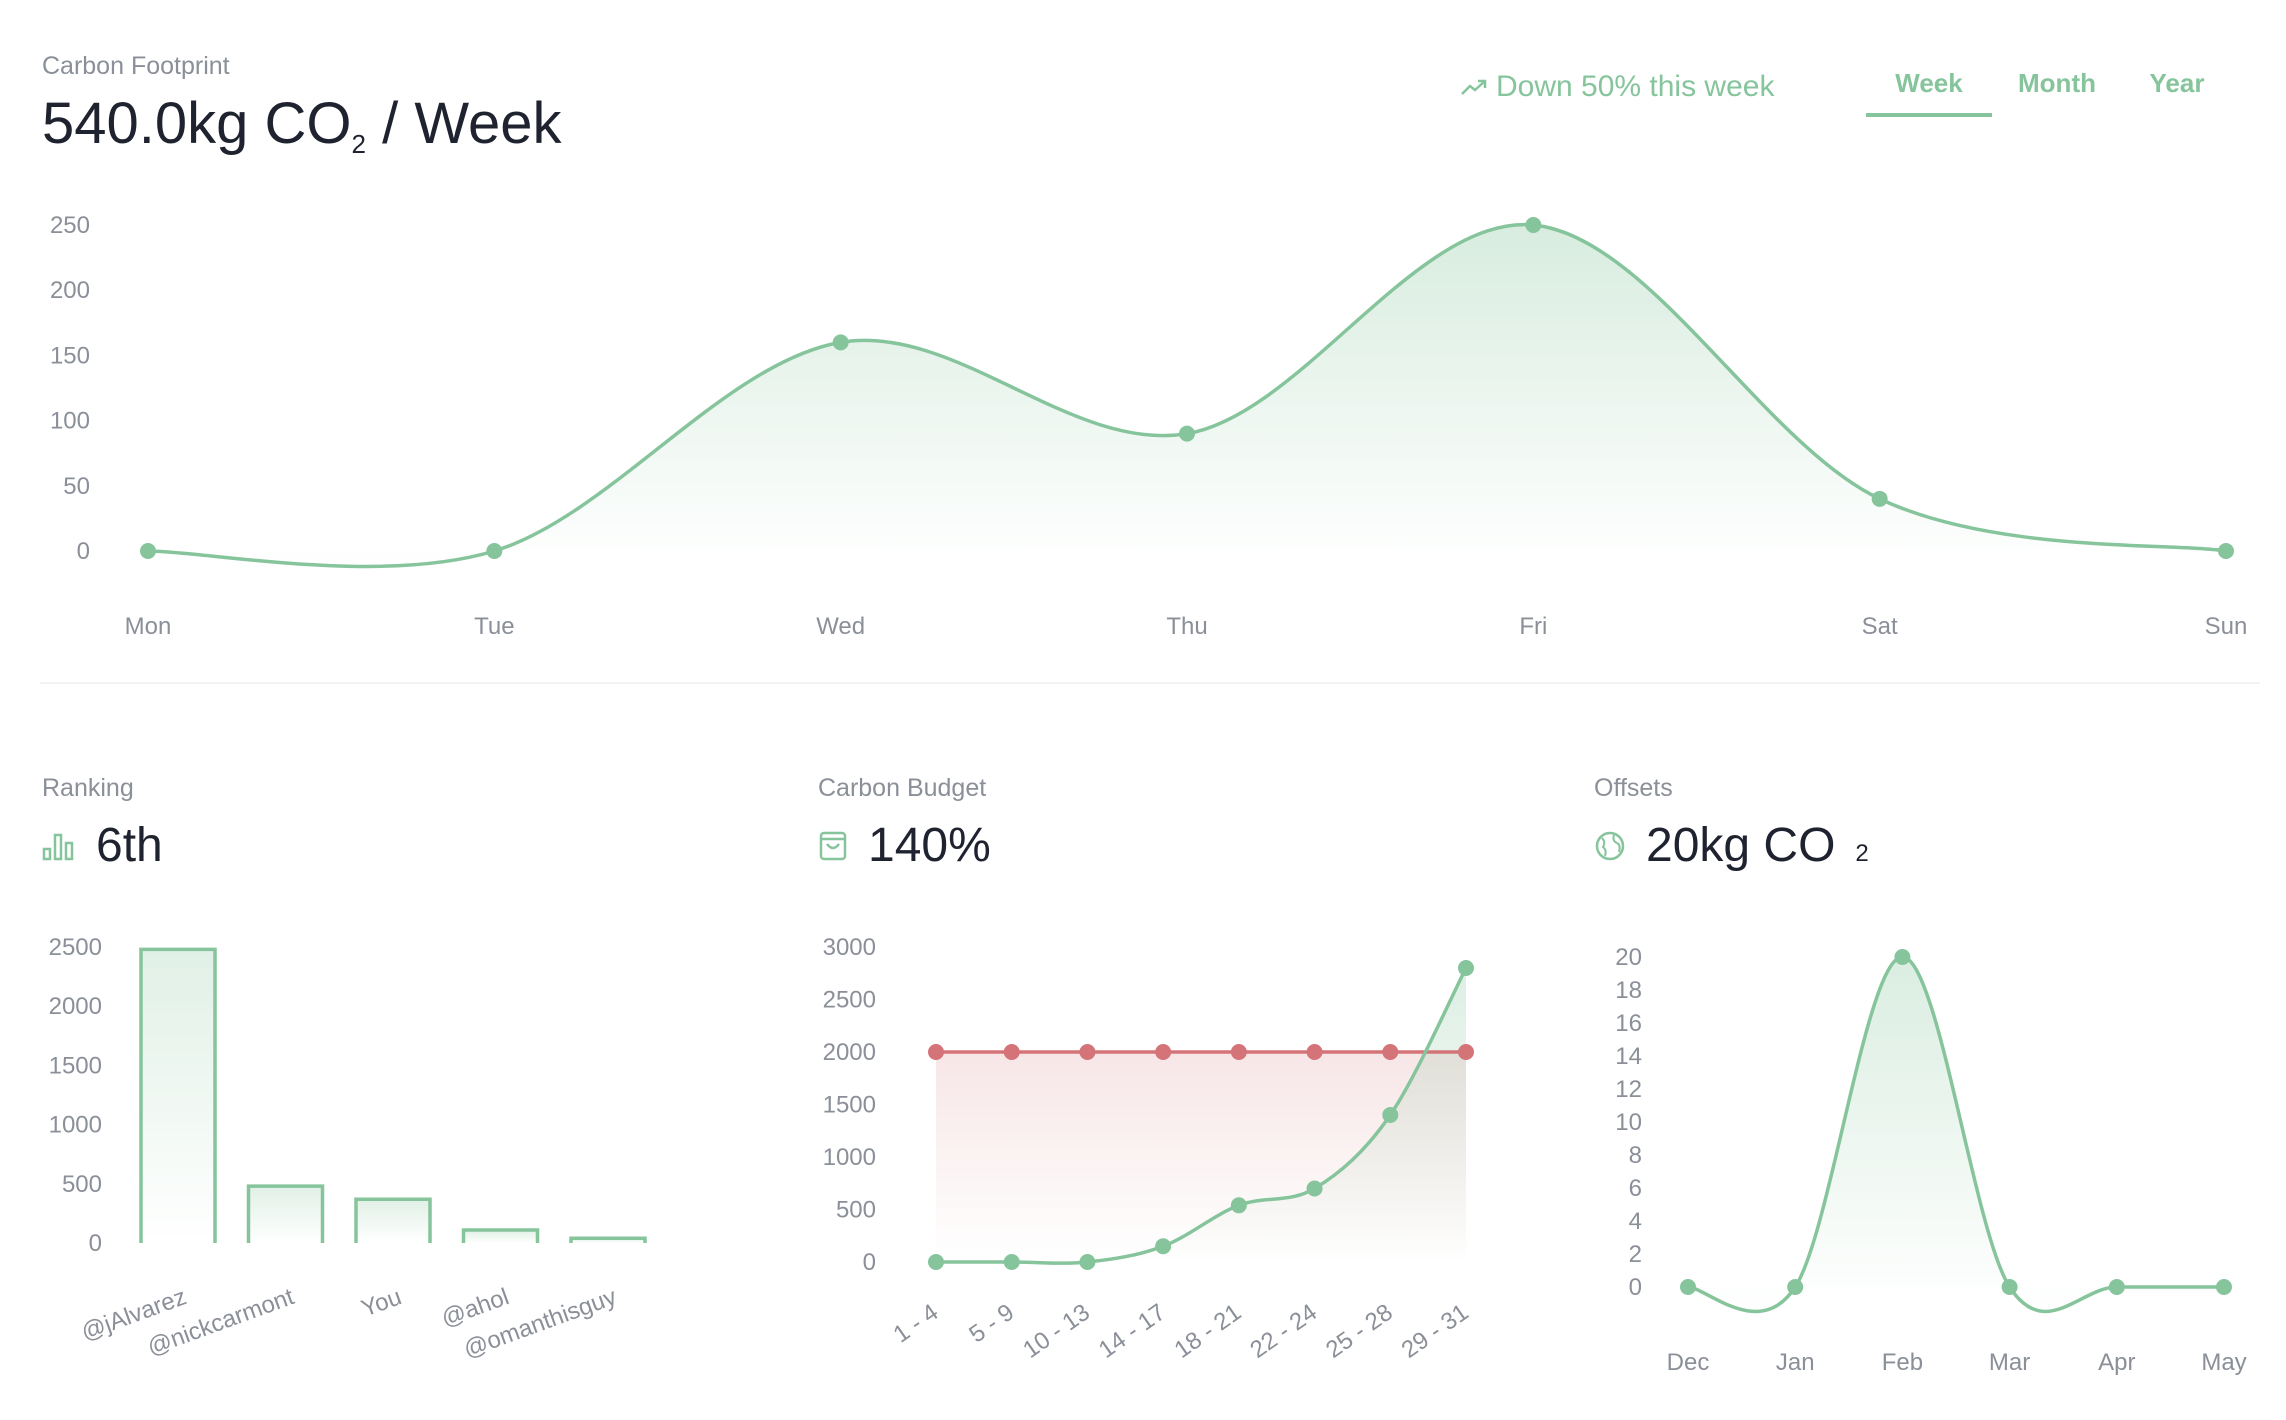  Describe the element at coordinates (2116, 1362) in the screenshot. I see `x-tick-label: Apr` at that location.